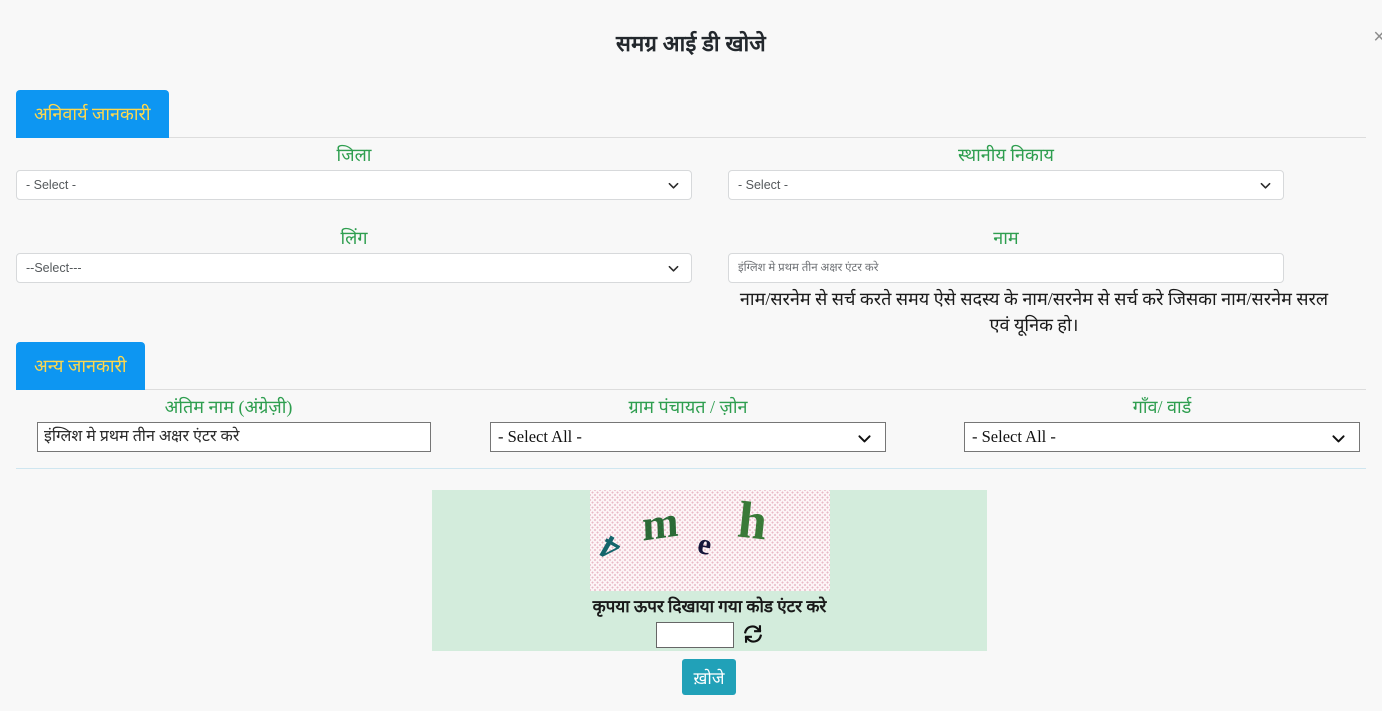 The image size is (1382, 711). Describe the element at coordinates (354, 268) in the screenshot. I see `gender-select: --Select---` at that location.